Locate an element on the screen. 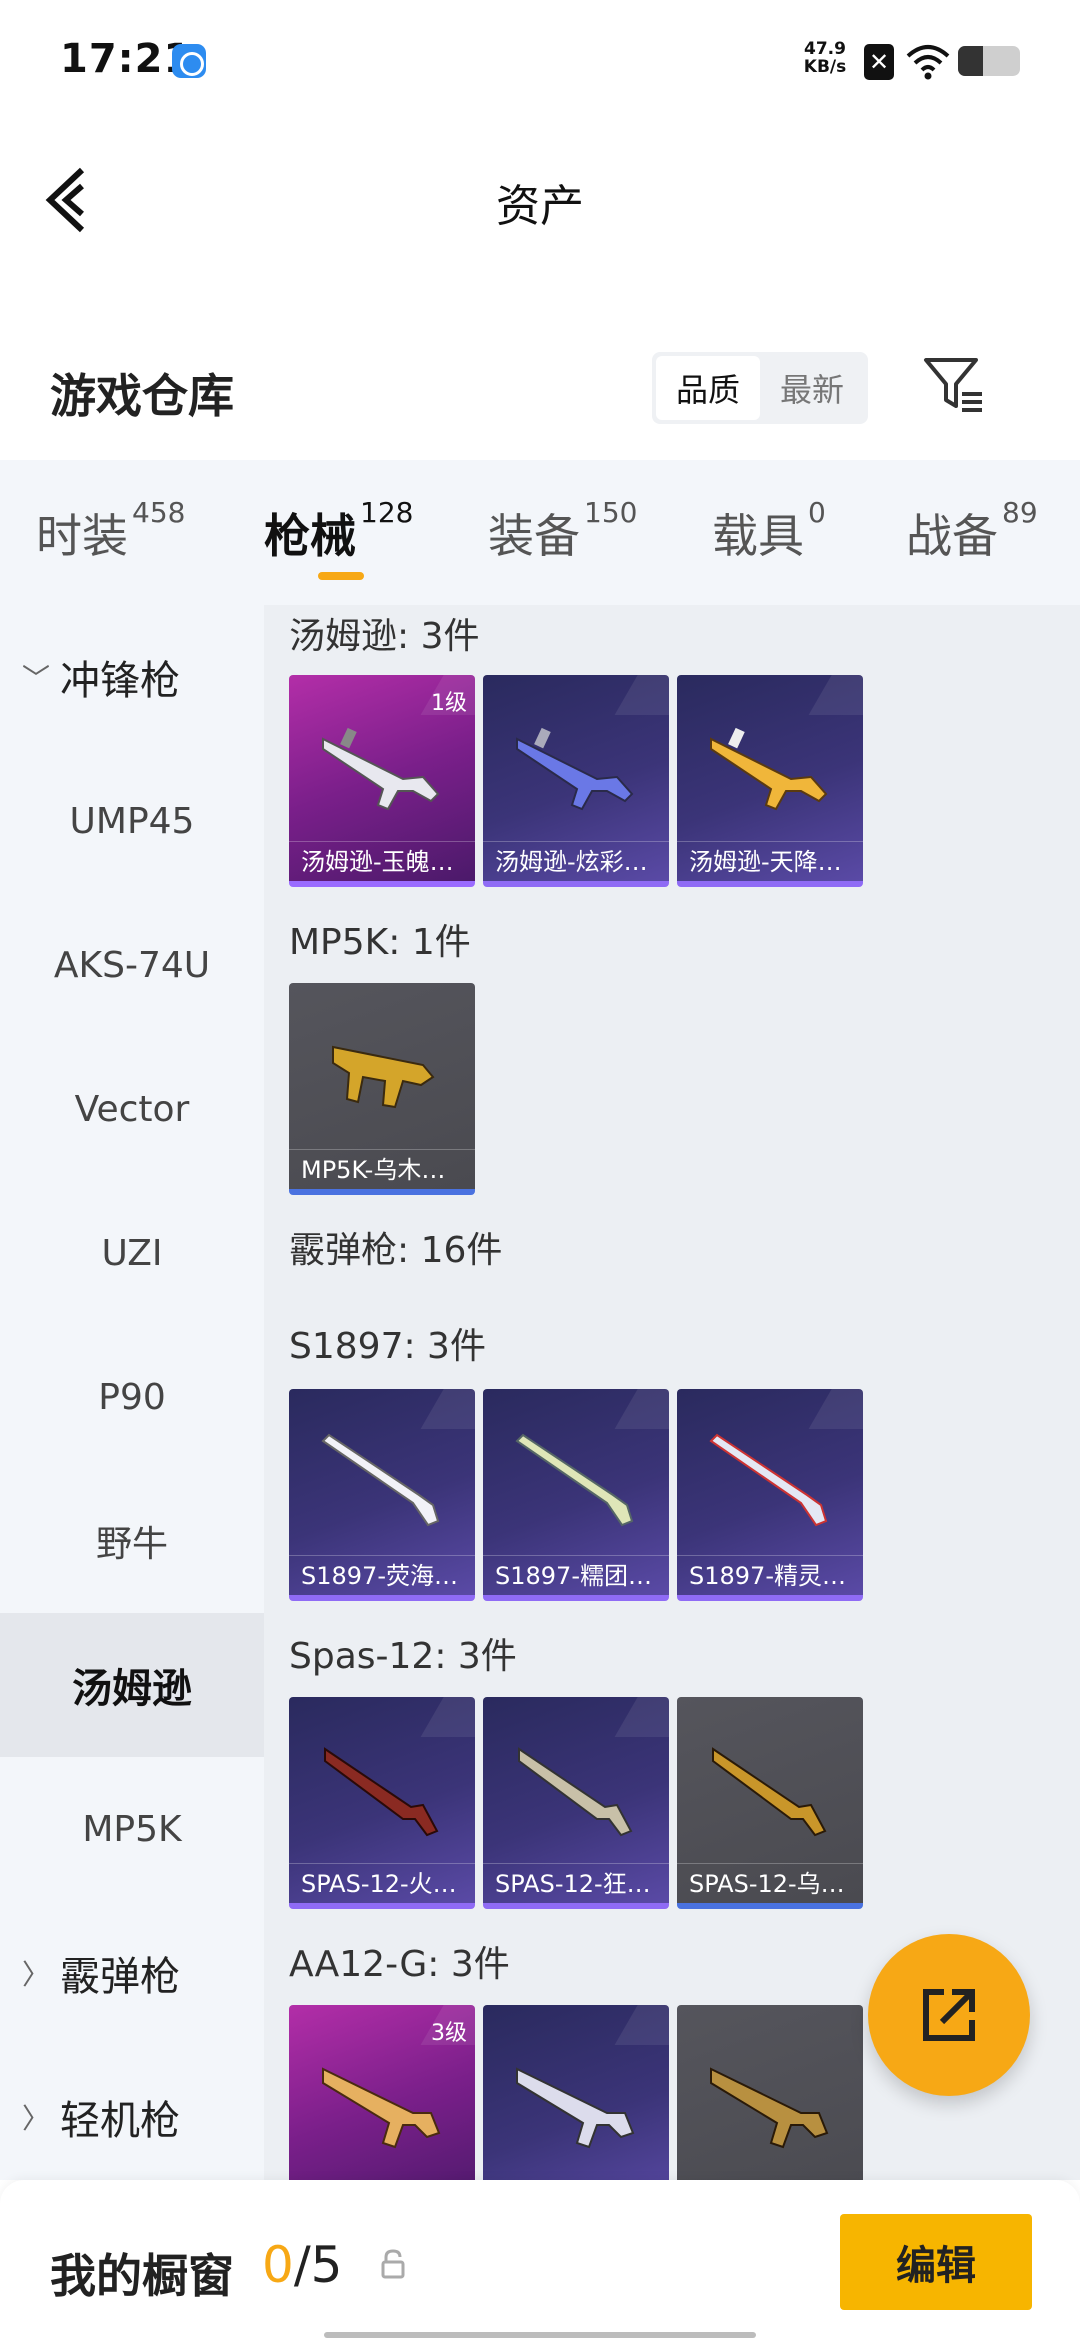 The image size is (1080, 2344). showcase-current: 0 is located at coordinates (278, 2265).